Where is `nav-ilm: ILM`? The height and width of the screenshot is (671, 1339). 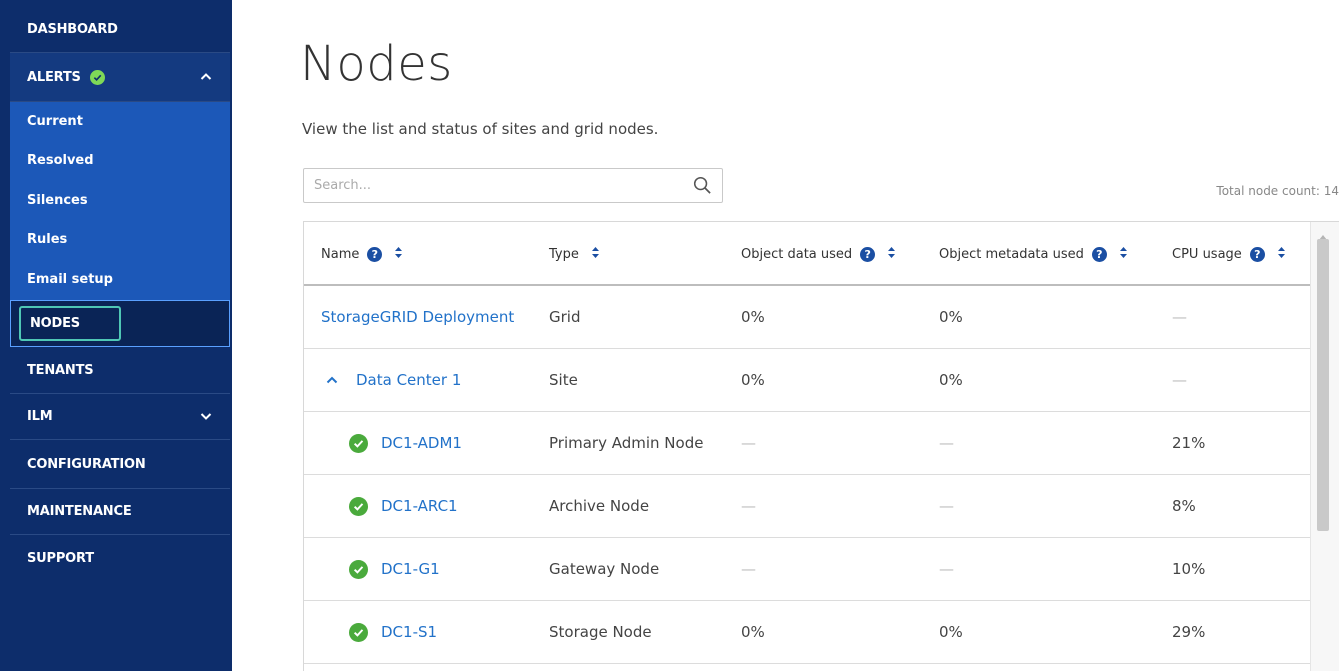 nav-ilm: ILM is located at coordinates (120, 417).